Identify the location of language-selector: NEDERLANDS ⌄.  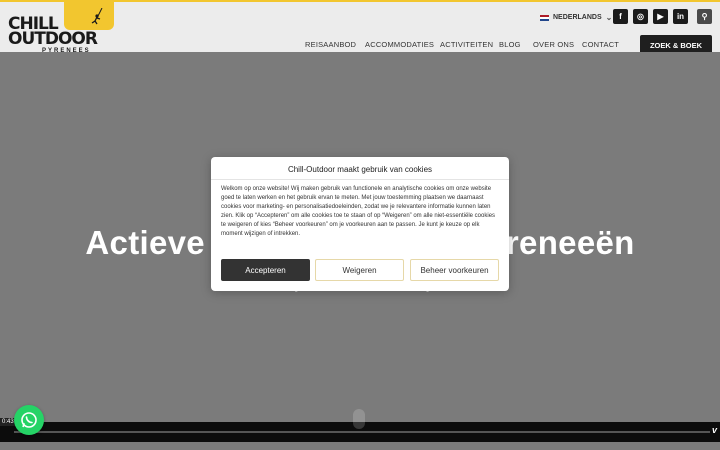
(576, 17).